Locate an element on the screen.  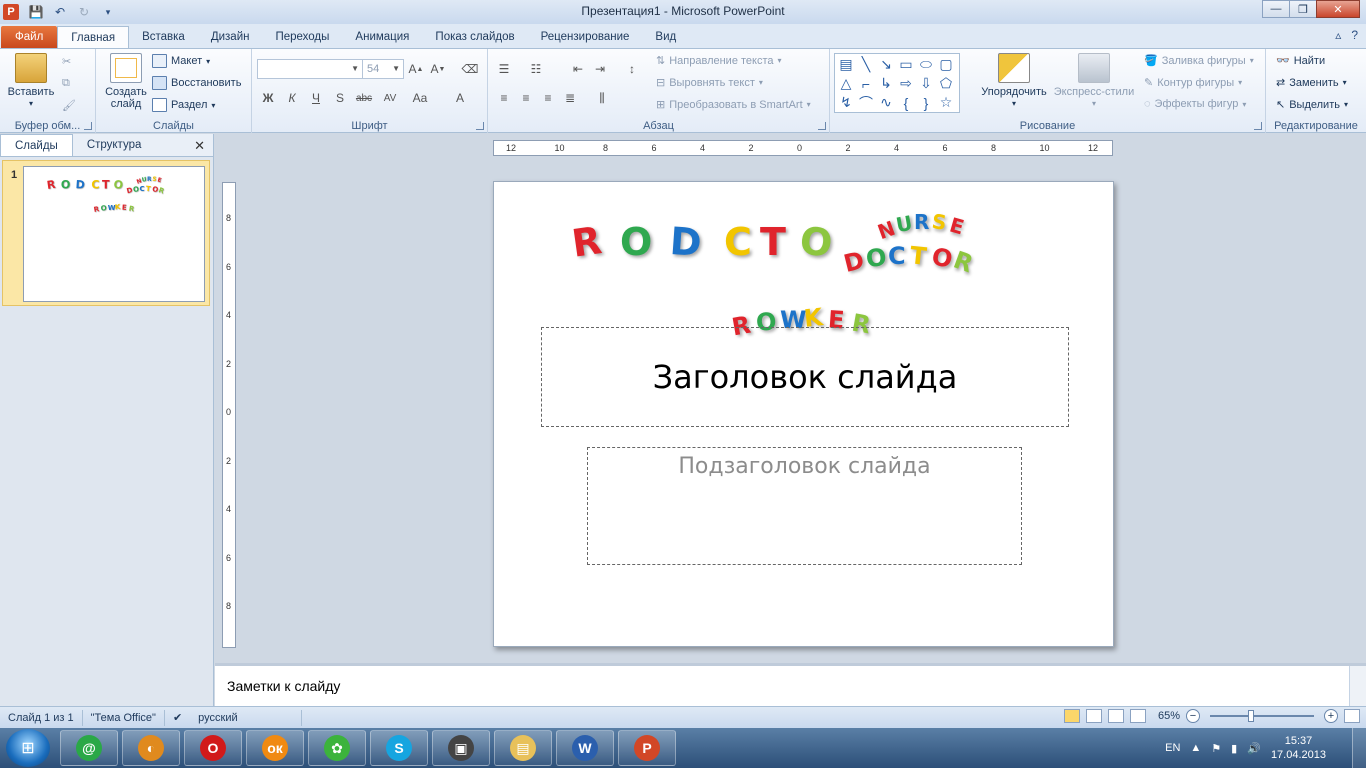
char-spacing-icon: AV is located at coordinates (390, 98).